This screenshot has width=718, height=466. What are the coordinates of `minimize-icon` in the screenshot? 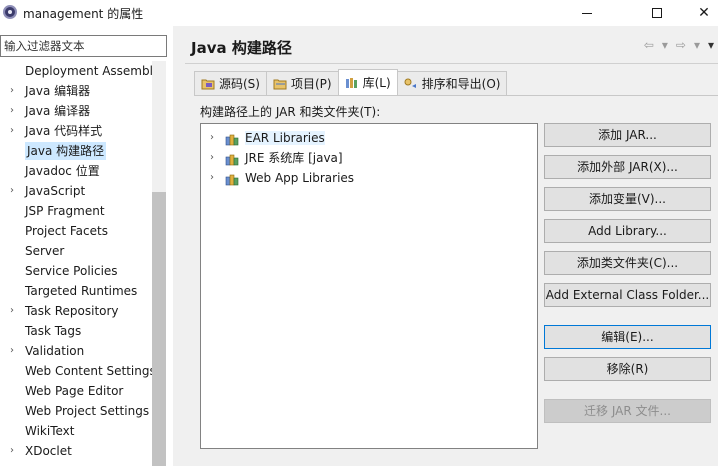 It's located at (587, 13).